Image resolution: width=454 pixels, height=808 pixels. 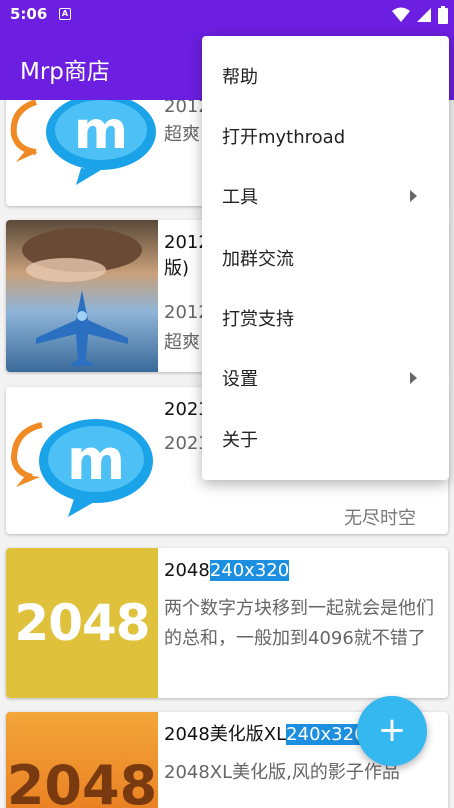 What do you see at coordinates (299, 623) in the screenshot?
I see `item-desc: 两个数字方块移到一起就会是他们的总和，一般加到4096就不错了` at bounding box center [299, 623].